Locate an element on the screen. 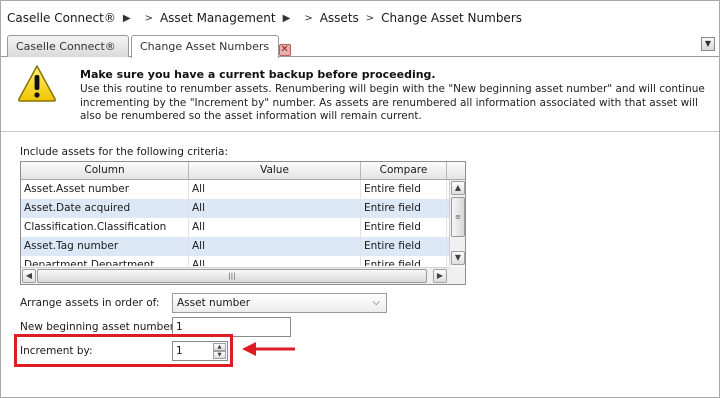  table-cell: Asset.Date acquired is located at coordinates (105, 208).